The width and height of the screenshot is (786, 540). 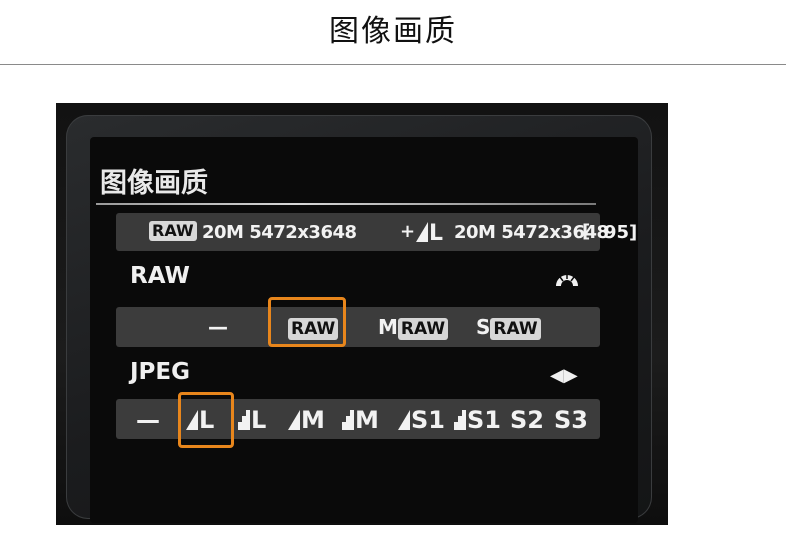 I want to click on raw-selection-highlight, so click(x=307, y=322).